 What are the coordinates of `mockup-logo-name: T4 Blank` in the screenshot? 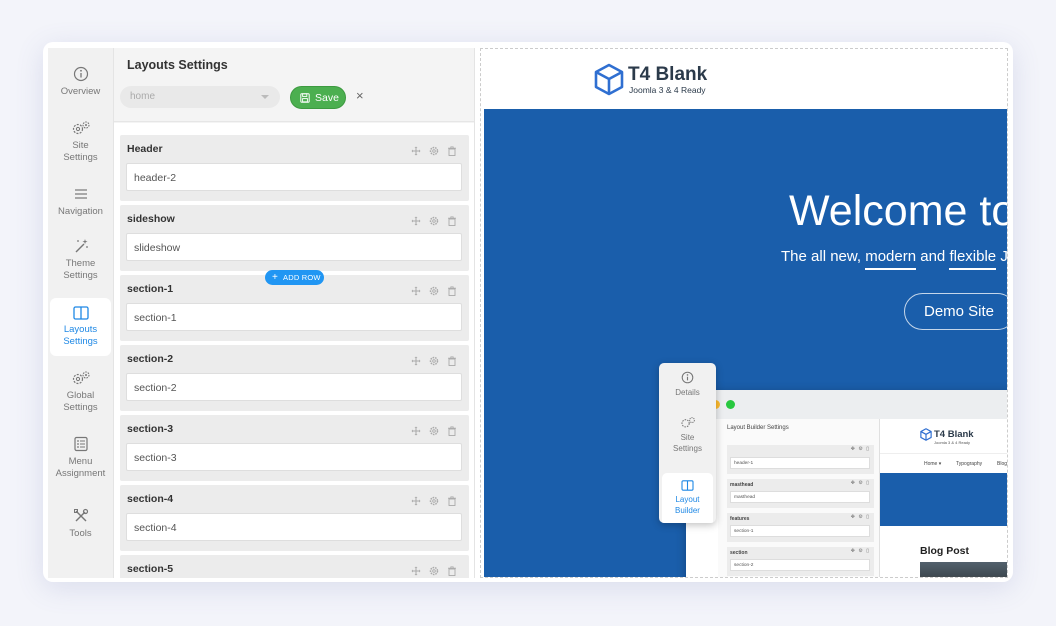 It's located at (954, 434).